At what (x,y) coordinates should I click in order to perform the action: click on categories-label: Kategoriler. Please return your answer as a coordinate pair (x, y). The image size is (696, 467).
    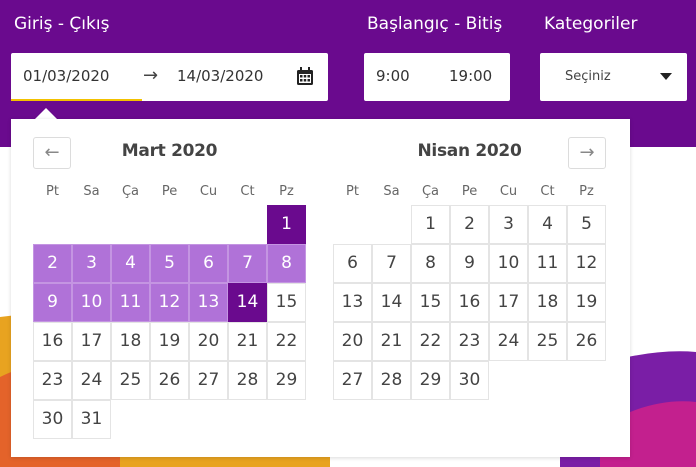
    Looking at the image, I should click on (591, 24).